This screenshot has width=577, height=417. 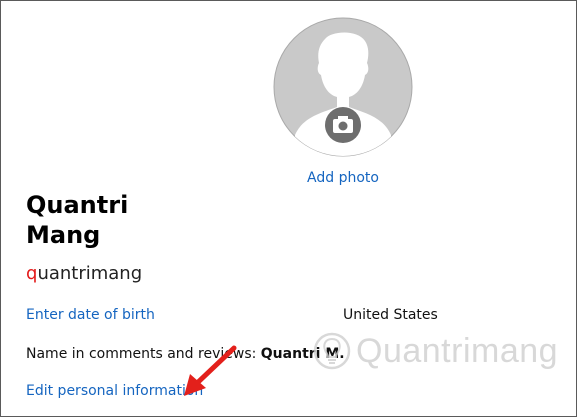 I want to click on watermark: Quantrimang, so click(x=435, y=351).